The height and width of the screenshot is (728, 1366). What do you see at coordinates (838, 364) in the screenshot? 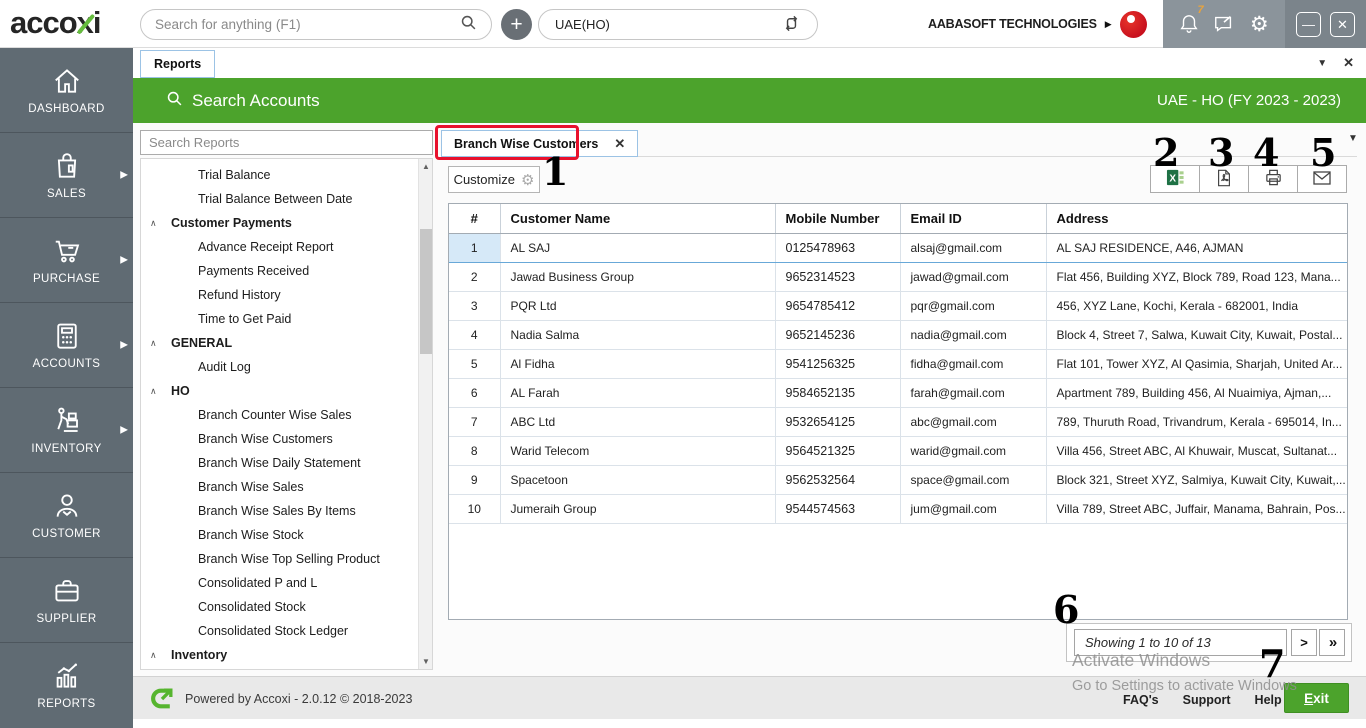
I see `cell: 9541256325` at bounding box center [838, 364].